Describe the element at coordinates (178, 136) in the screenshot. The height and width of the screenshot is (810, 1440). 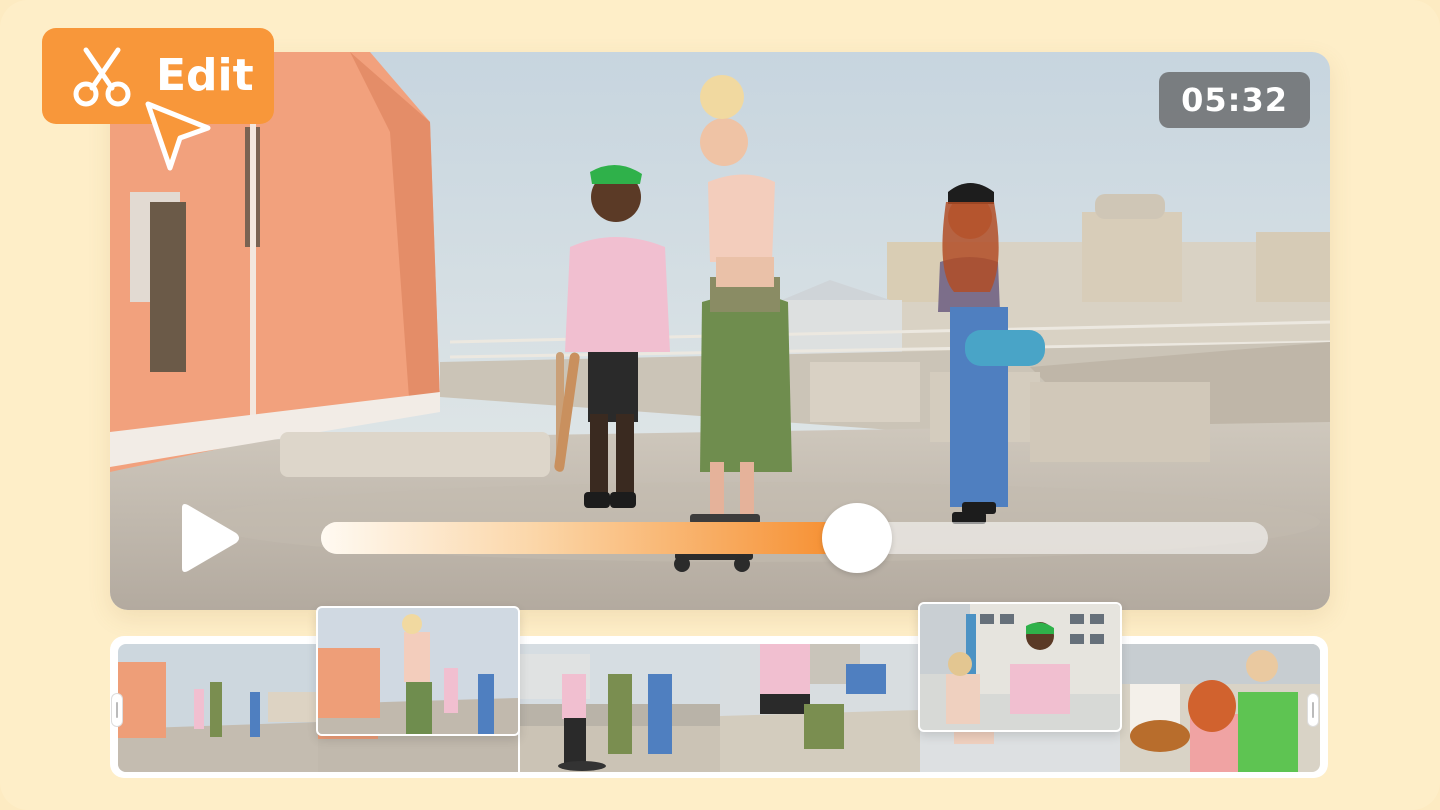
I see `pointer-cursor-icon` at that location.